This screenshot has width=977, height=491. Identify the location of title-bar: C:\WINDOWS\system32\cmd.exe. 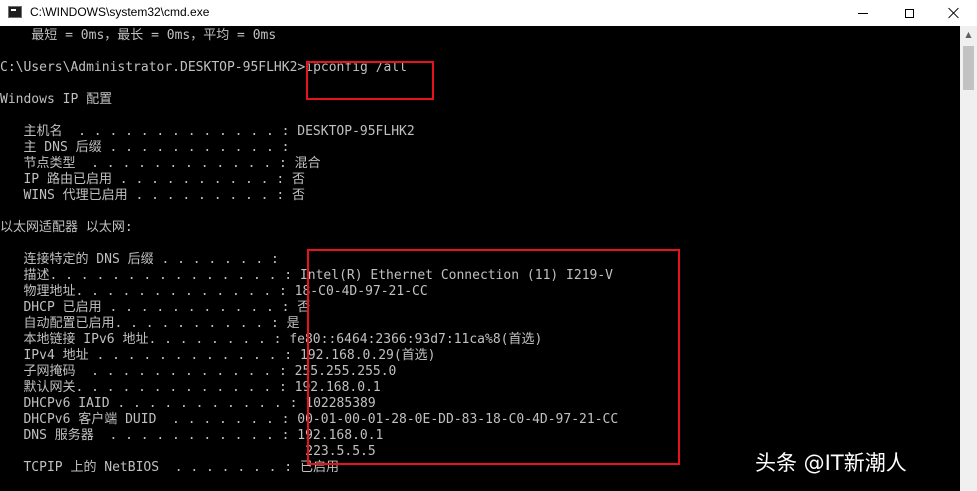
(488, 13).